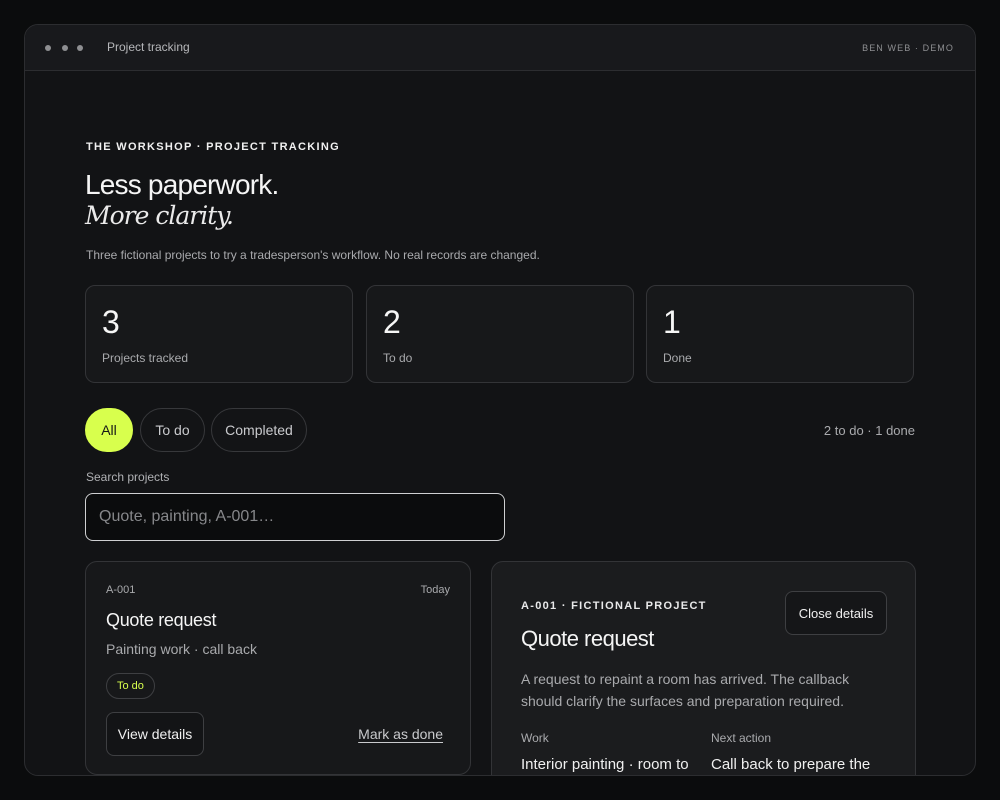 This screenshot has height=800, width=1000. I want to click on project-title: Quote request, so click(161, 620).